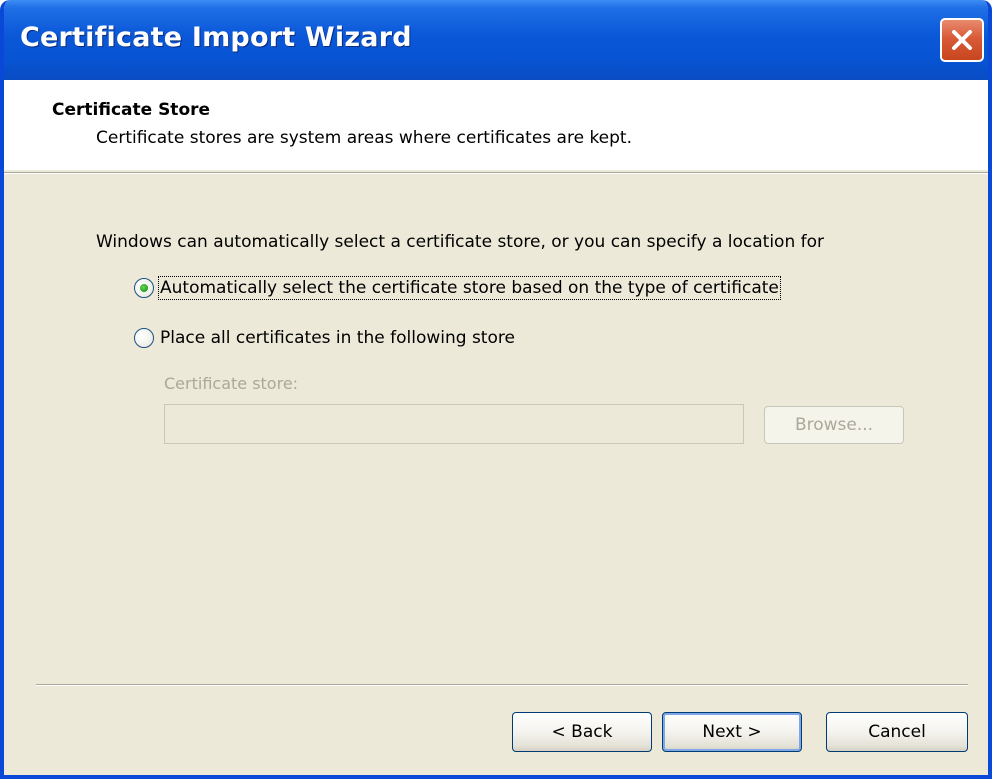  I want to click on close-icon, so click(962, 40).